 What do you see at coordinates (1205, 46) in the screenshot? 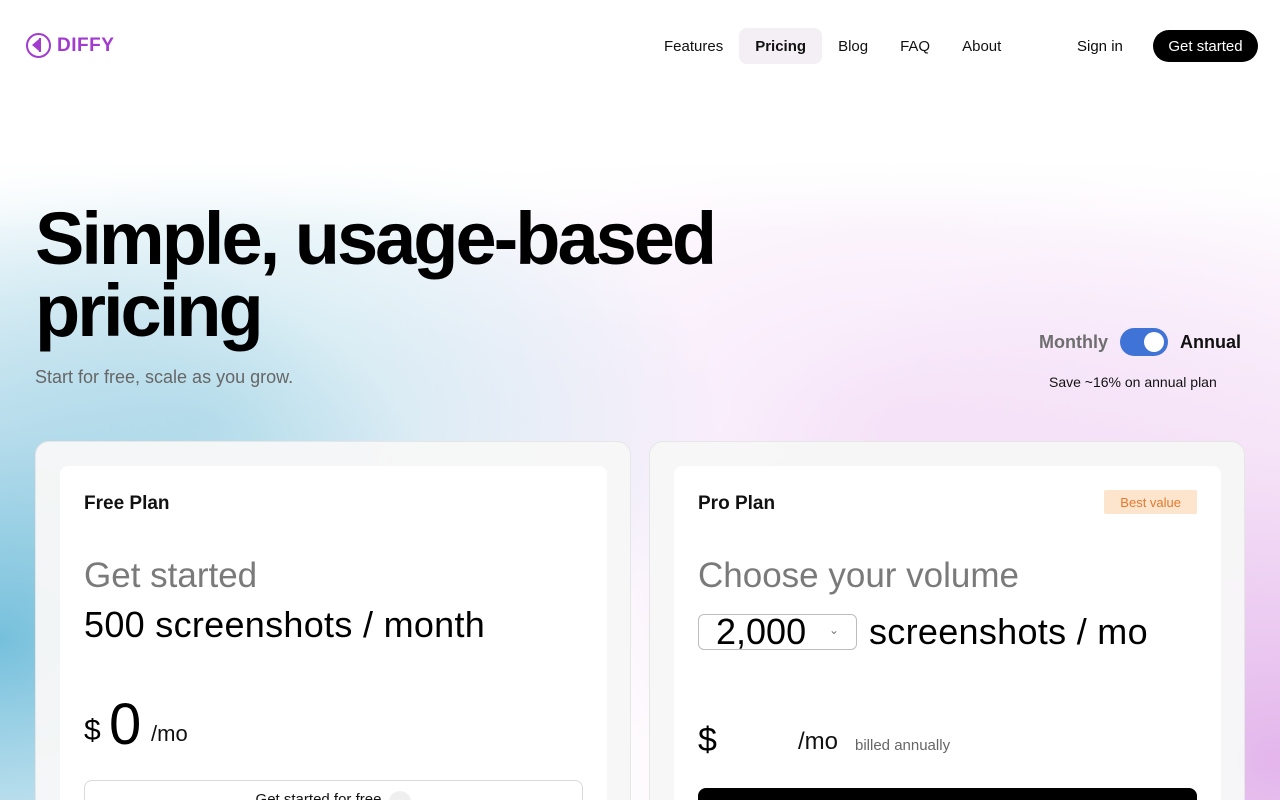
I see `get-started-button: Get started` at bounding box center [1205, 46].